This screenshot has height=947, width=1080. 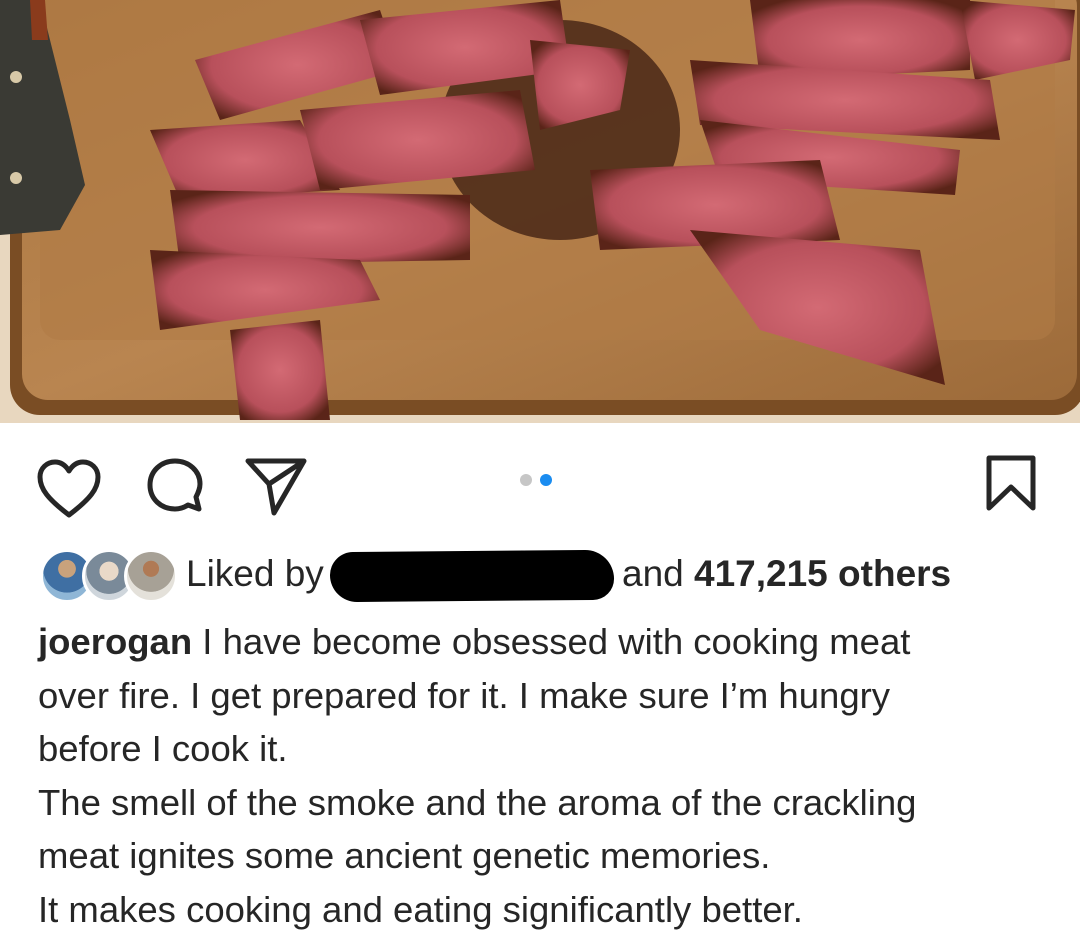 I want to click on liker-avatars, so click(x=109, y=577).